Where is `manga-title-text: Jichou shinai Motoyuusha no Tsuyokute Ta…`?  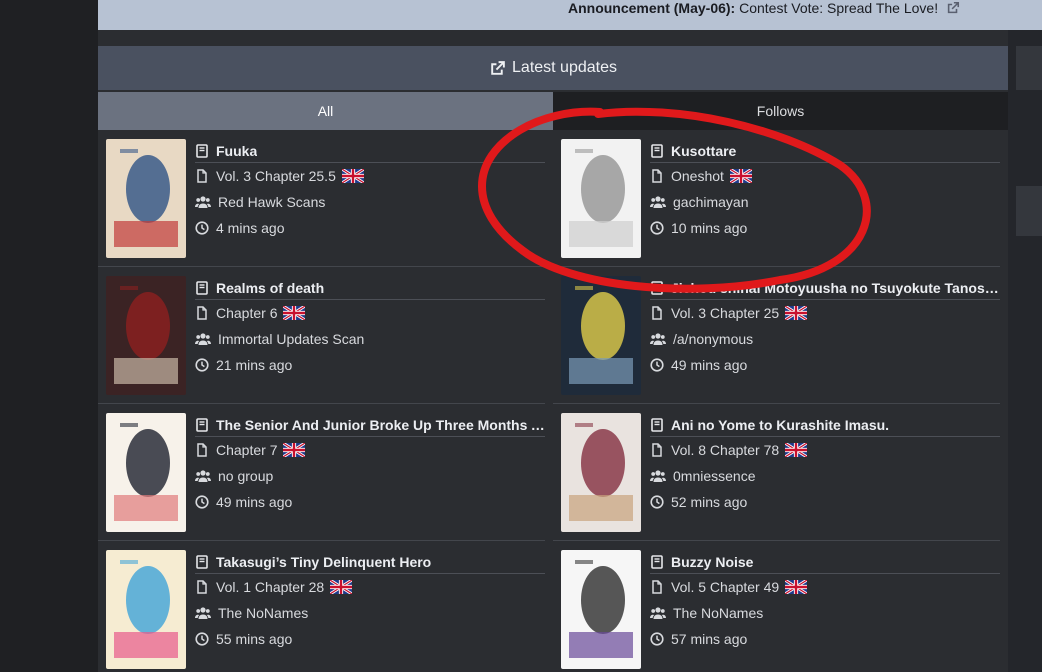 manga-title-text: Jichou shinai Motoyuusha no Tsuyokute Ta… is located at coordinates (835, 288).